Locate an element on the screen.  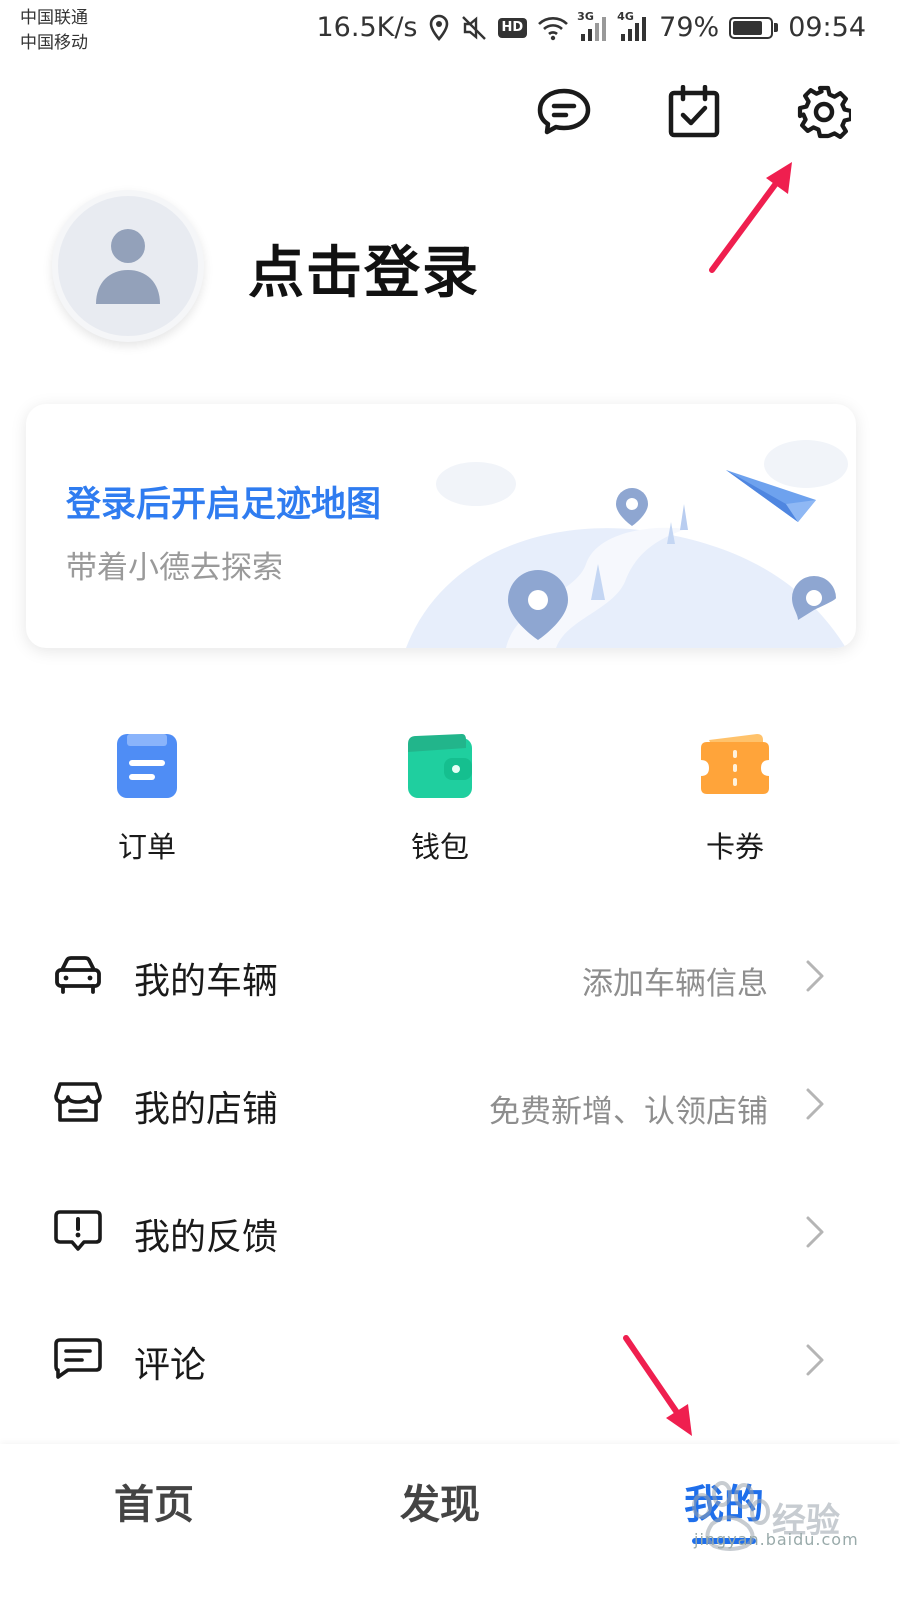
quick-item-label: 钱包 is located at coordinates (439, 847).